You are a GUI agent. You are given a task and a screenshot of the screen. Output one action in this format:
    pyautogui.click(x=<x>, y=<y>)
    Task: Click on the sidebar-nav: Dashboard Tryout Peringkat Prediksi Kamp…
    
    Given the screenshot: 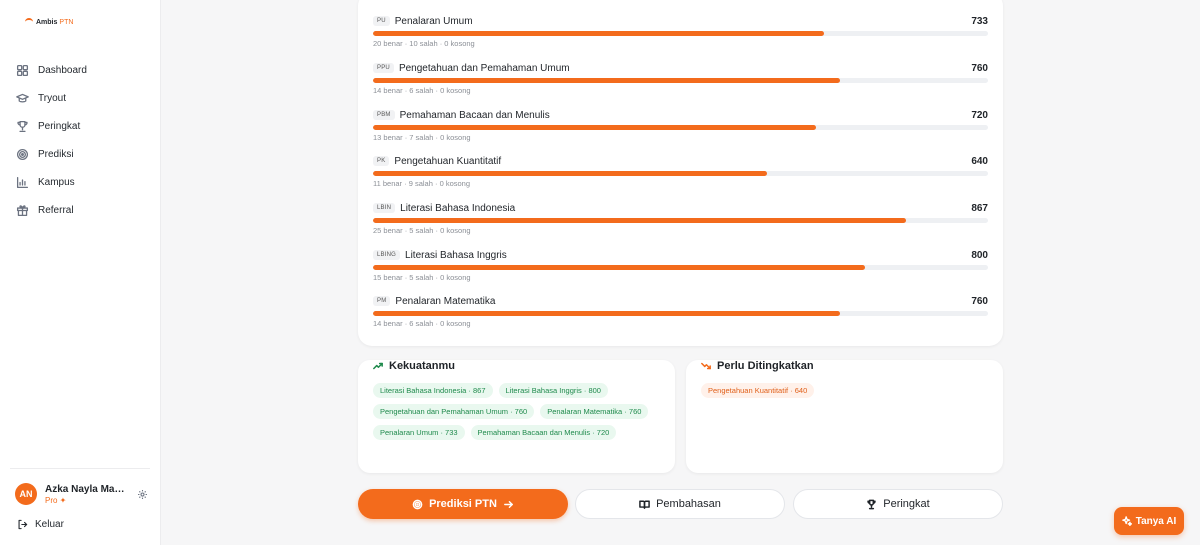 What is the action you would take?
    pyautogui.click(x=86, y=140)
    